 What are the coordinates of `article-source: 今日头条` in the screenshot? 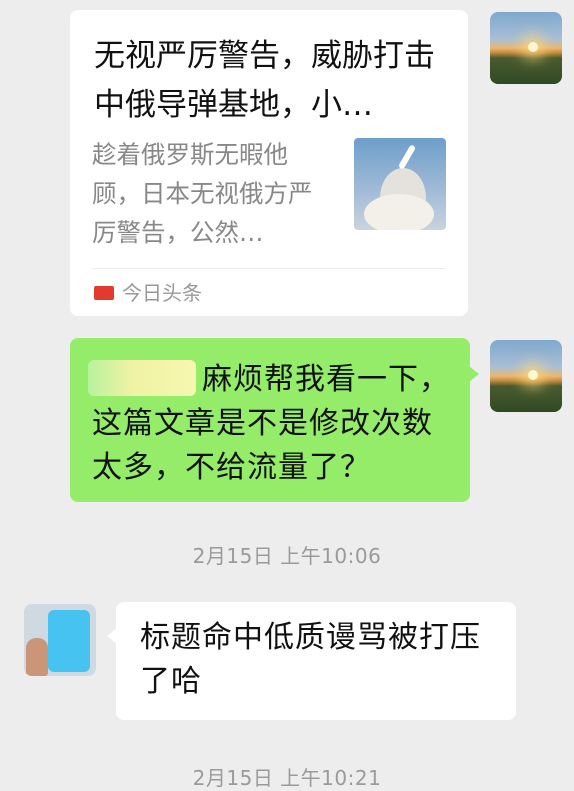 It's located at (162, 293).